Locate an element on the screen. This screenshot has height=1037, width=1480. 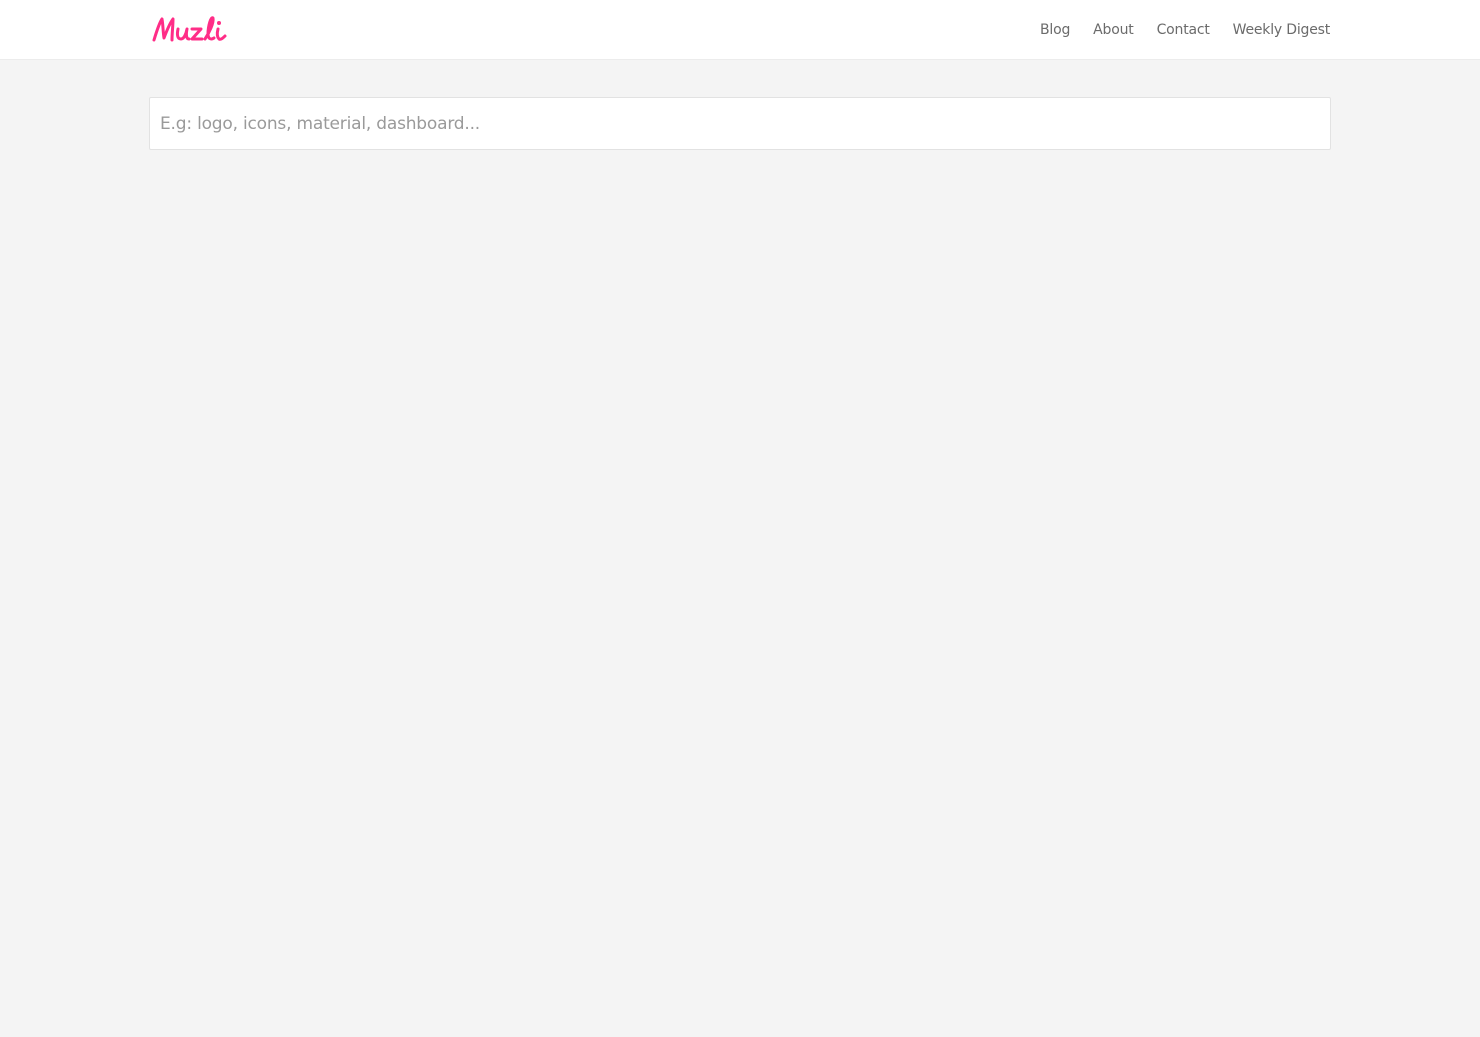
muzli-logo-icon is located at coordinates (189, 29).